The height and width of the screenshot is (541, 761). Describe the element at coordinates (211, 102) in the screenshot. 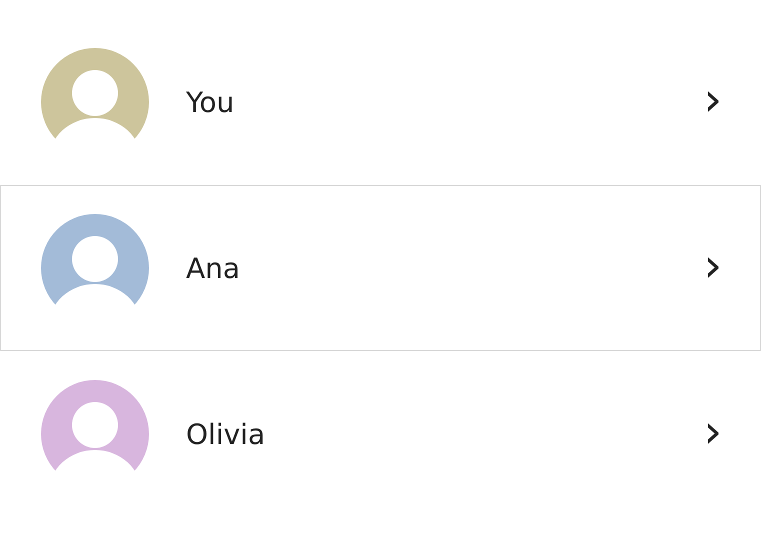

I see `contact-name: You` at that location.